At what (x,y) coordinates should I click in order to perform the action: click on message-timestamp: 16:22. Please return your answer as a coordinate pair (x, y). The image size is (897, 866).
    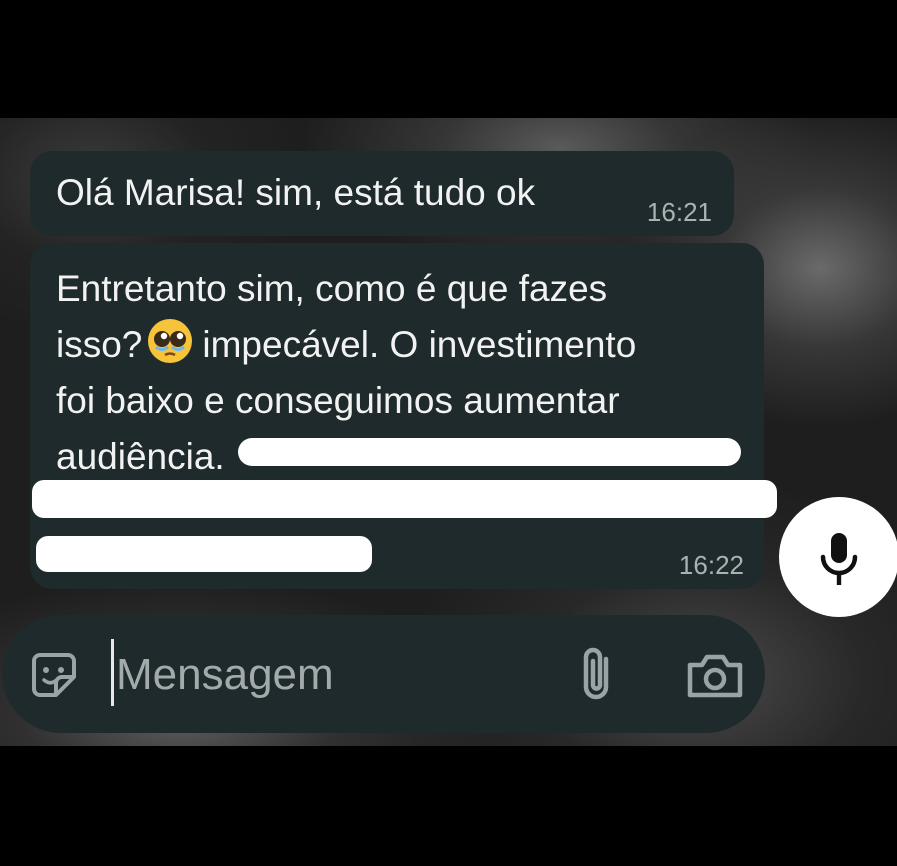
    Looking at the image, I should click on (711, 565).